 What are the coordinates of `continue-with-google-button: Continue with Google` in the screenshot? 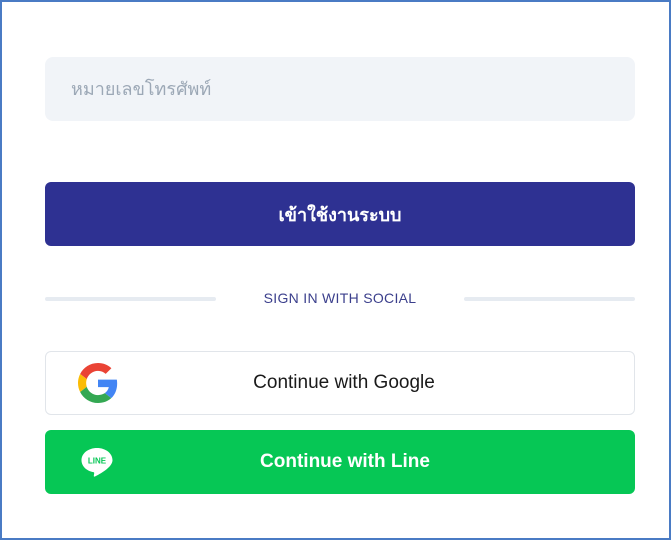 It's located at (340, 383).